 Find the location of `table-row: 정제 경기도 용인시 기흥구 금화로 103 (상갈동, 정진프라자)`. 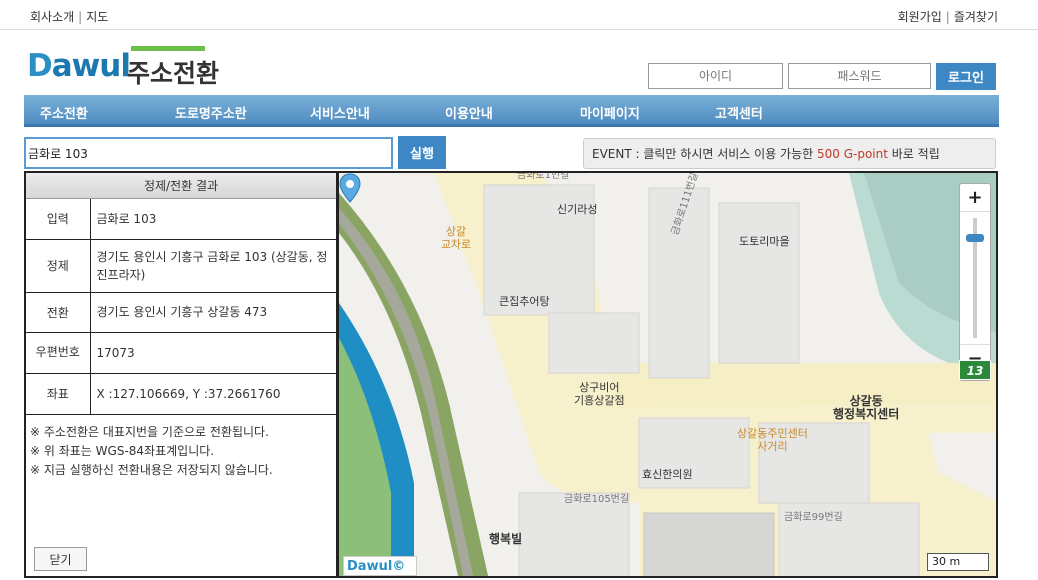

table-row: 정제 경기도 용인시 기흥구 금화로 103 (상갈동, 정진프라자) is located at coordinates (181, 266).